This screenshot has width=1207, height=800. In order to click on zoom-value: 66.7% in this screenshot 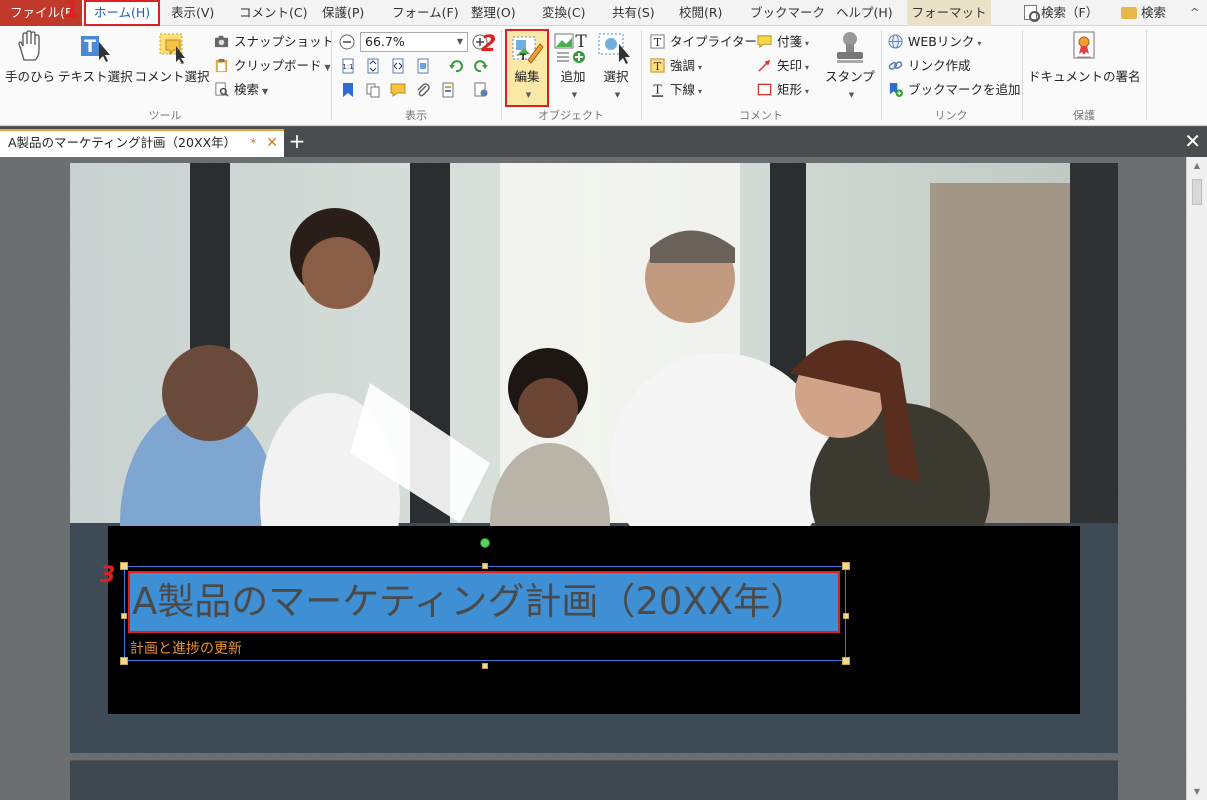, I will do `click(385, 41)`.